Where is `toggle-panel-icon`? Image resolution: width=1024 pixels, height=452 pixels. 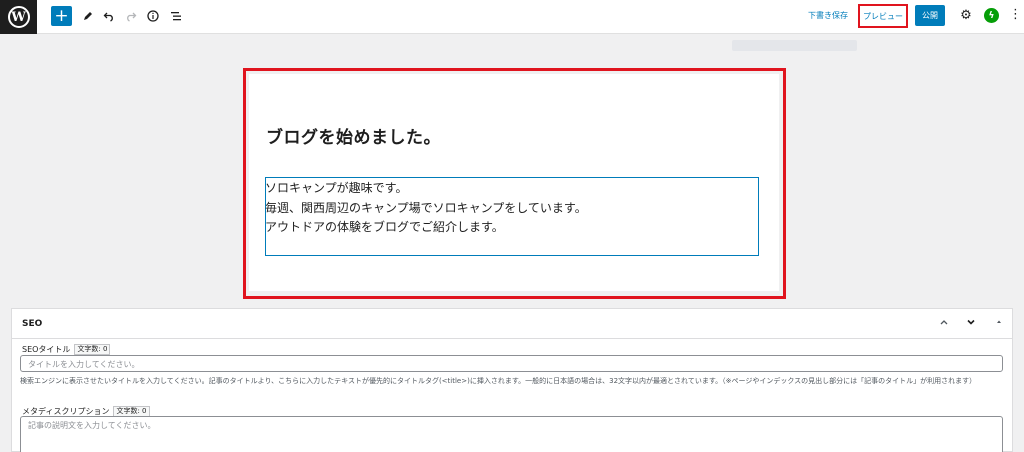 toggle-panel-icon is located at coordinates (999, 323).